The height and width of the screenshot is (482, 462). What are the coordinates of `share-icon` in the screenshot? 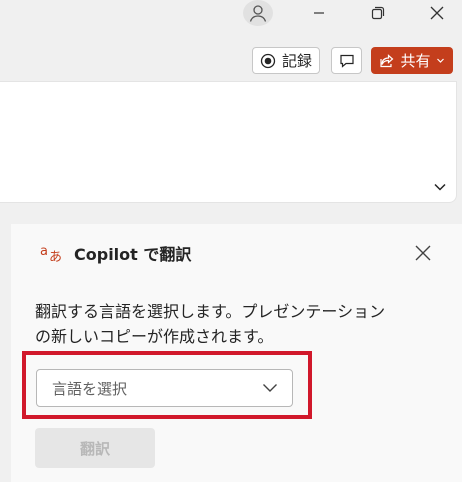 It's located at (387, 60).